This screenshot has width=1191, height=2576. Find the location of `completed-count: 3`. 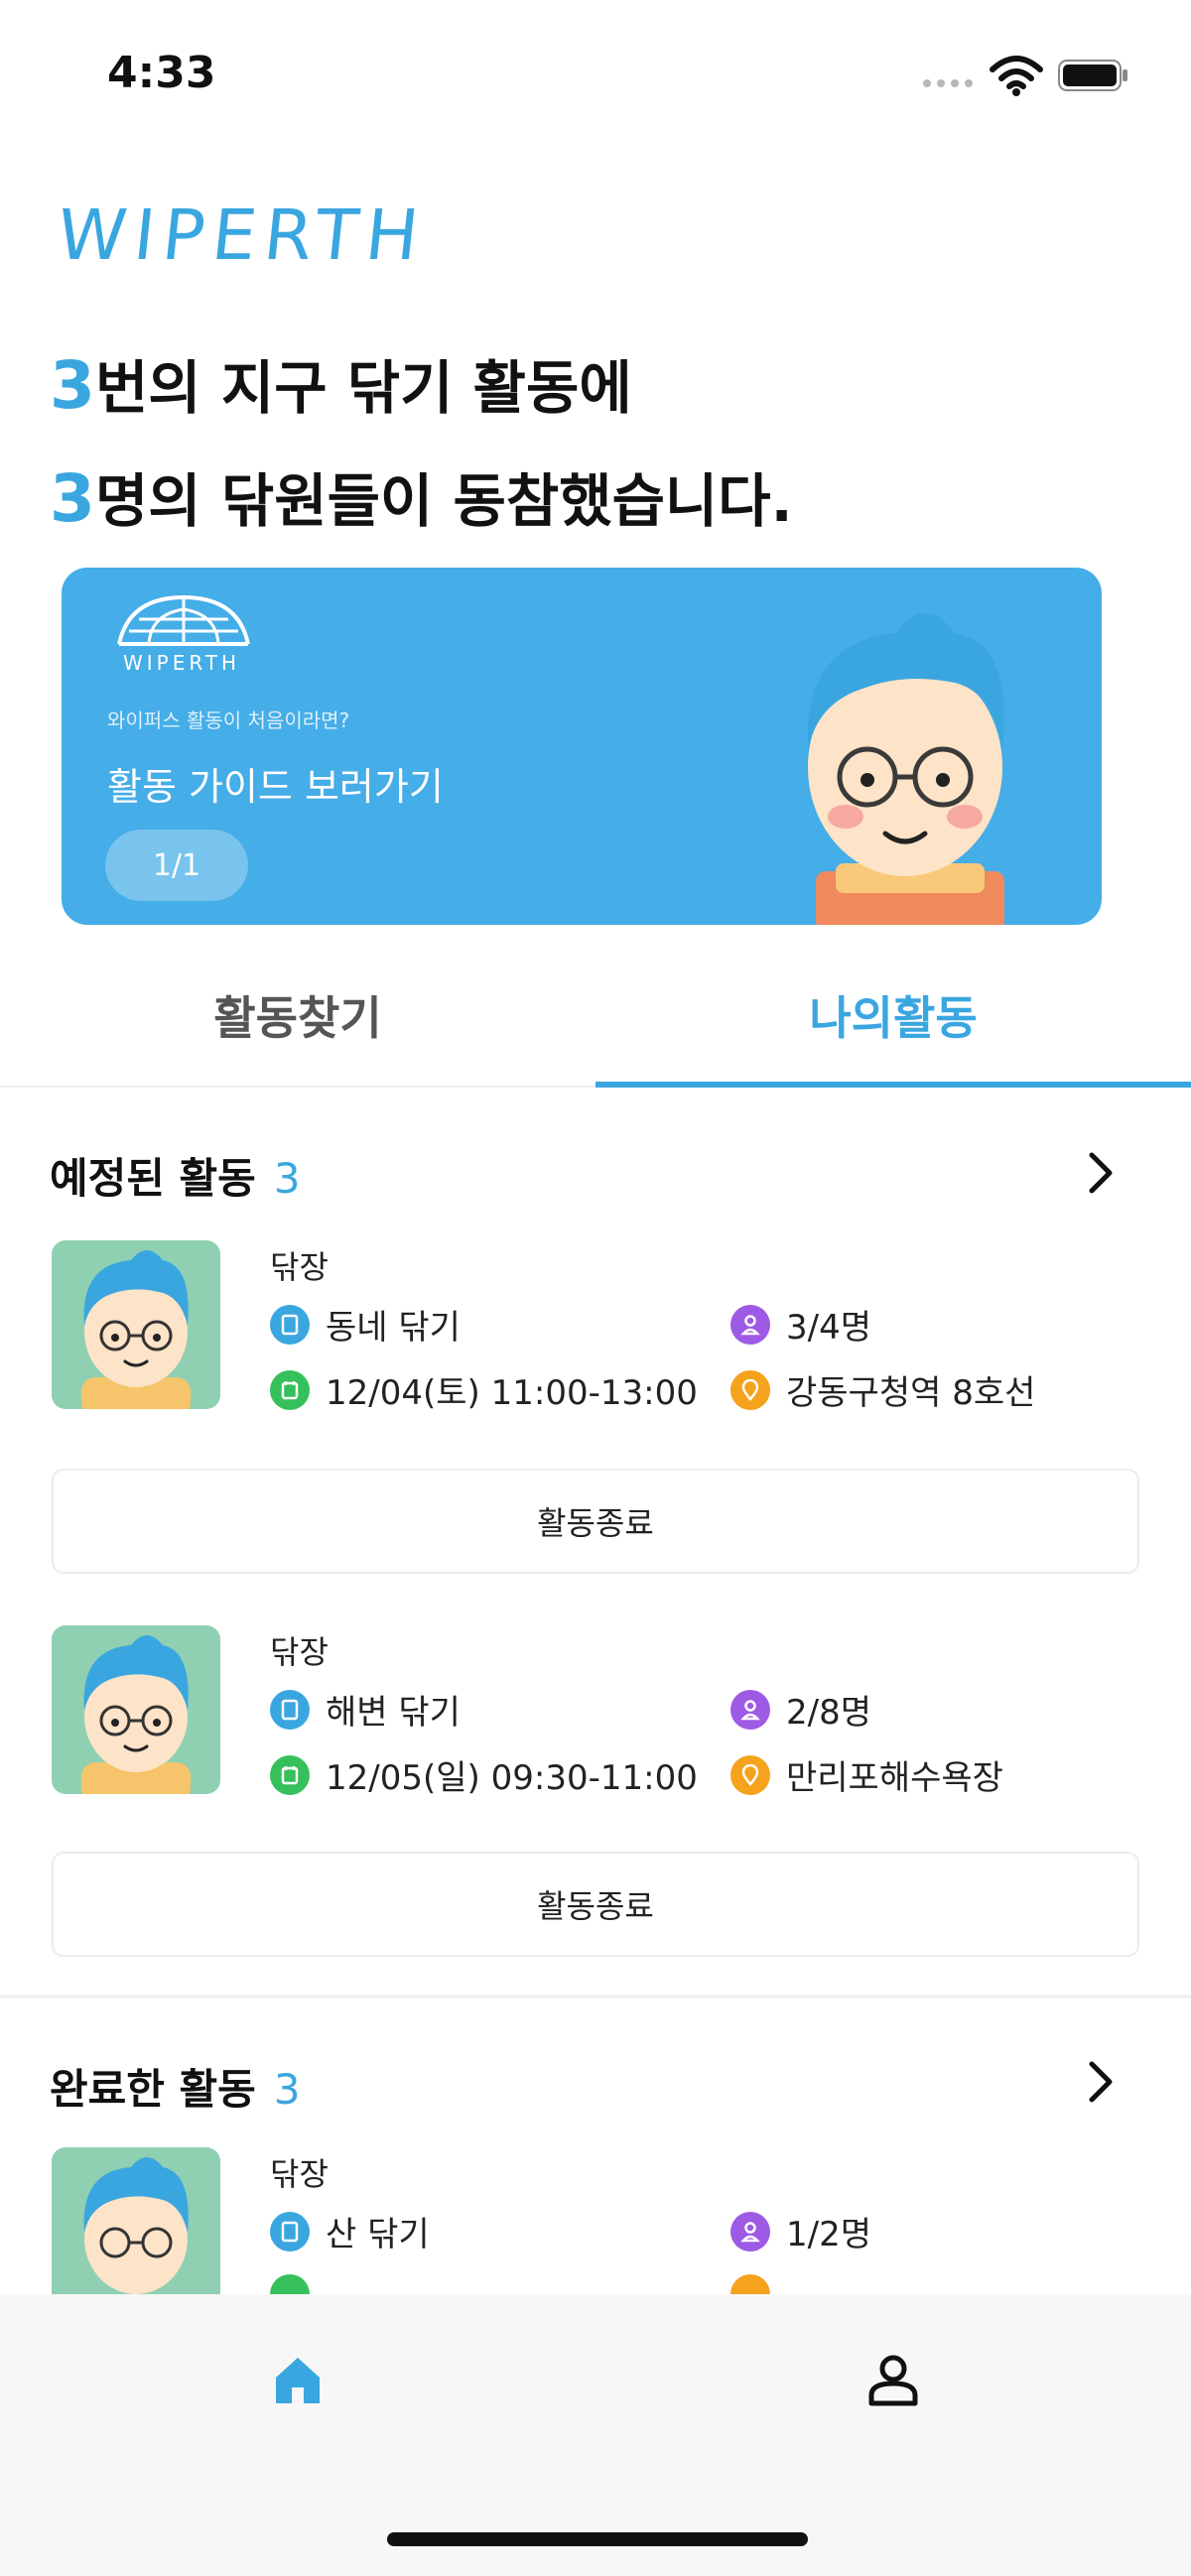

completed-count: 3 is located at coordinates (287, 2089).